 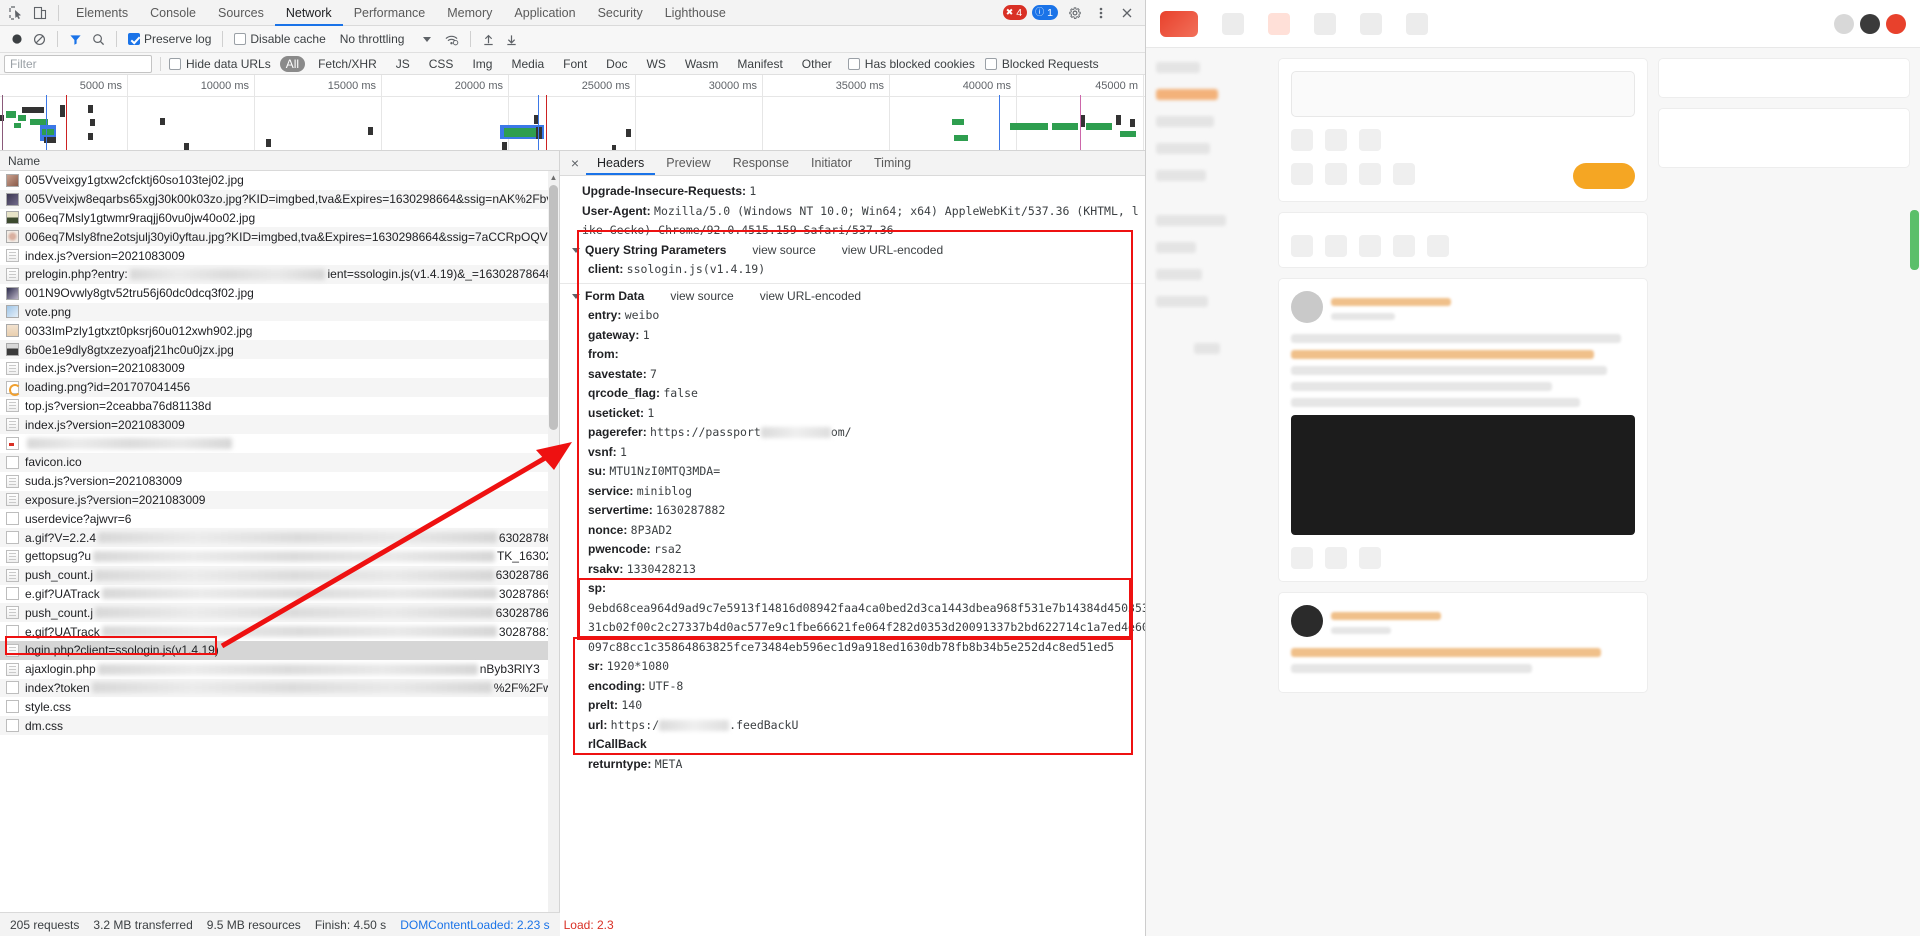 I want to click on type-filter-fetch-xhr: Fetch/XHR, so click(x=347, y=64).